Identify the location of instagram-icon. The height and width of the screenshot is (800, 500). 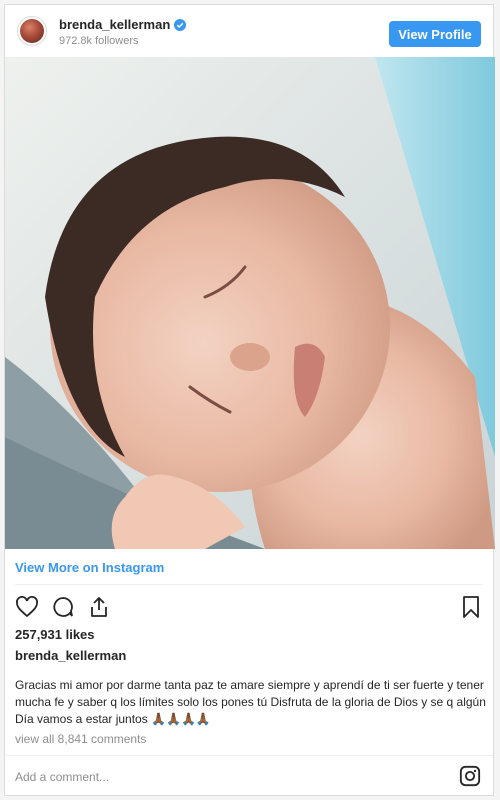
(470, 776).